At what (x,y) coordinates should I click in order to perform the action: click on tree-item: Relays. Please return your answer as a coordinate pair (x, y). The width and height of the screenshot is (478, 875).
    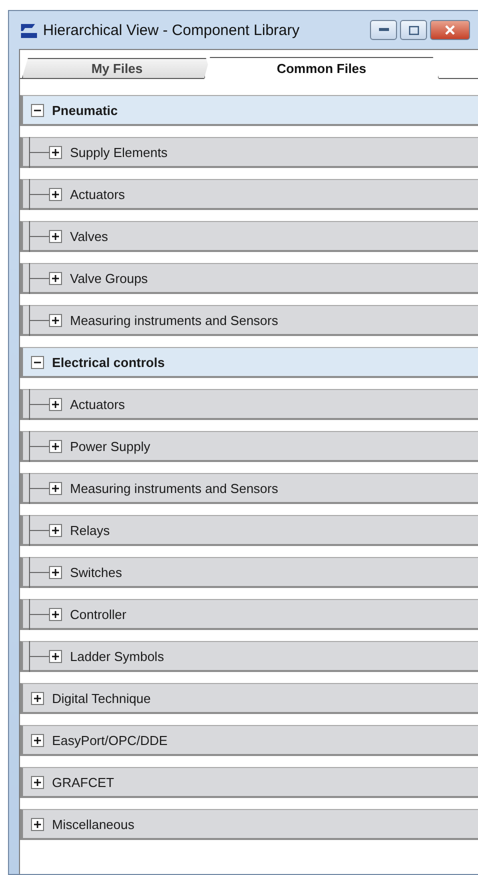
    Looking at the image, I should click on (249, 530).